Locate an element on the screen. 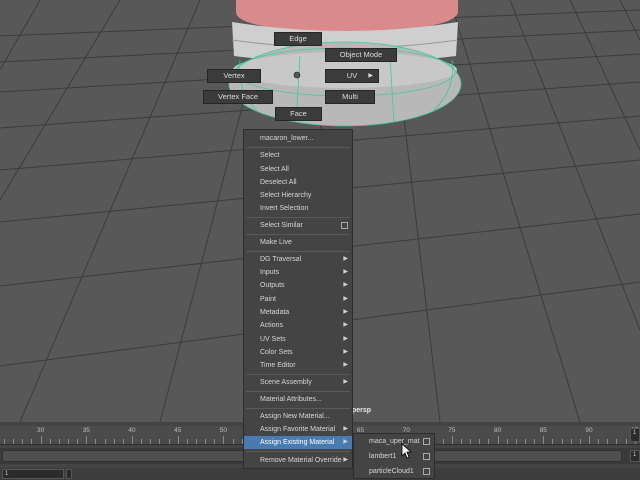  menu-item-color-sets: Color Sets ▶ is located at coordinates (298, 352).